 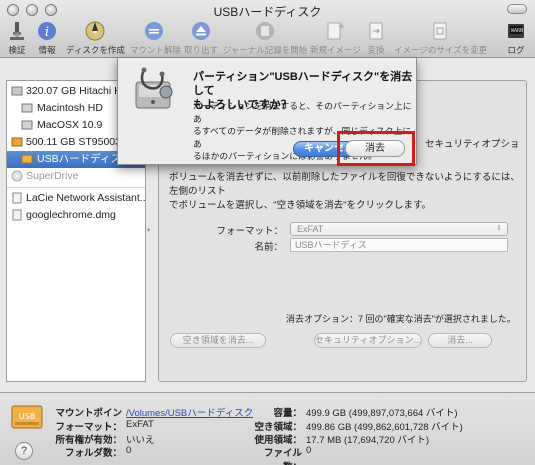 What do you see at coordinates (47, 50) in the screenshot?
I see `toolbar-label: 情報` at bounding box center [47, 50].